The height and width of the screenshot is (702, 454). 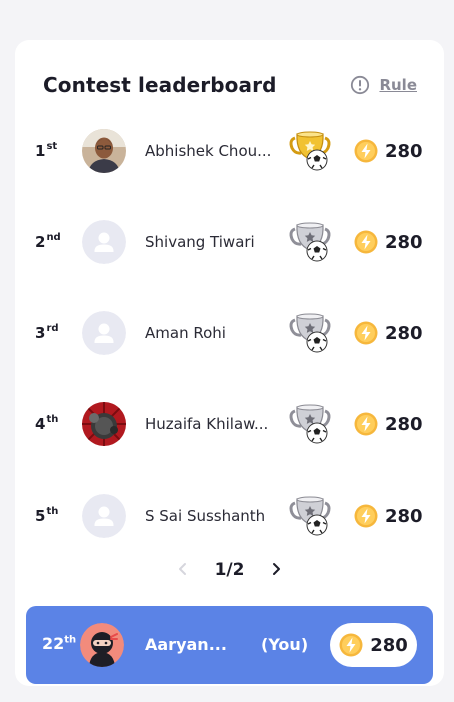 I want to click on rule-link: Rule, so click(x=383, y=85).